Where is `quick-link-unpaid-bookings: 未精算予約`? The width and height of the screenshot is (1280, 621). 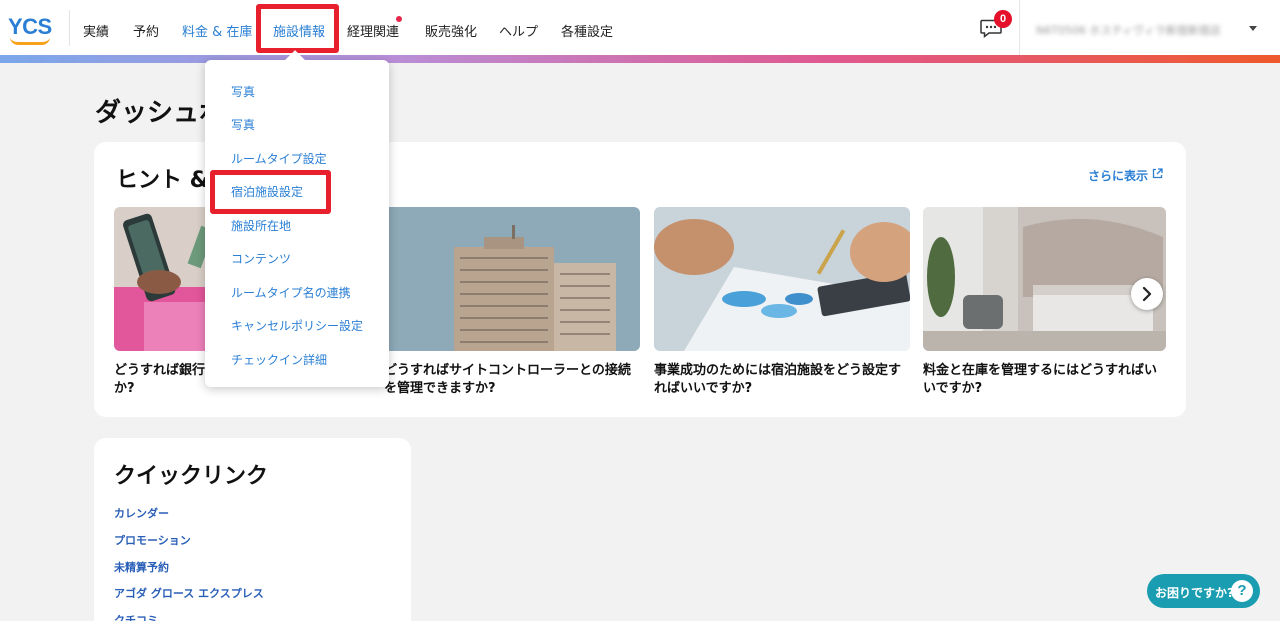
quick-link-unpaid-bookings: 未精算予約 is located at coordinates (141, 567).